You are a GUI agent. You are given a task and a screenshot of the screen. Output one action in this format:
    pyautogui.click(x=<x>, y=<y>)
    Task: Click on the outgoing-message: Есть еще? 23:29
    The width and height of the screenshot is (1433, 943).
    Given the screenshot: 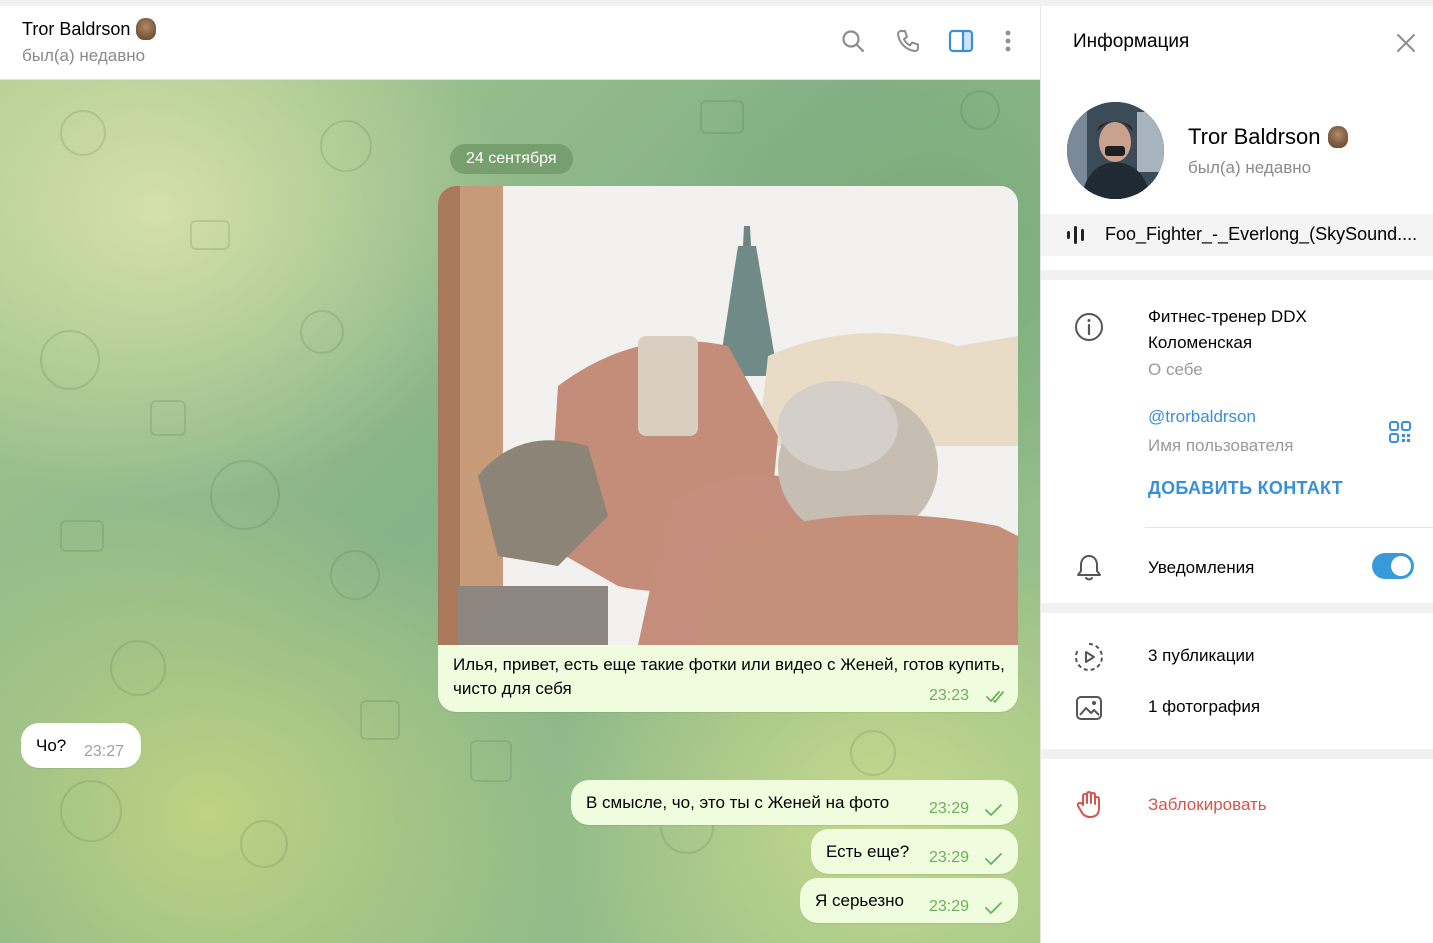 What is the action you would take?
    pyautogui.click(x=914, y=851)
    